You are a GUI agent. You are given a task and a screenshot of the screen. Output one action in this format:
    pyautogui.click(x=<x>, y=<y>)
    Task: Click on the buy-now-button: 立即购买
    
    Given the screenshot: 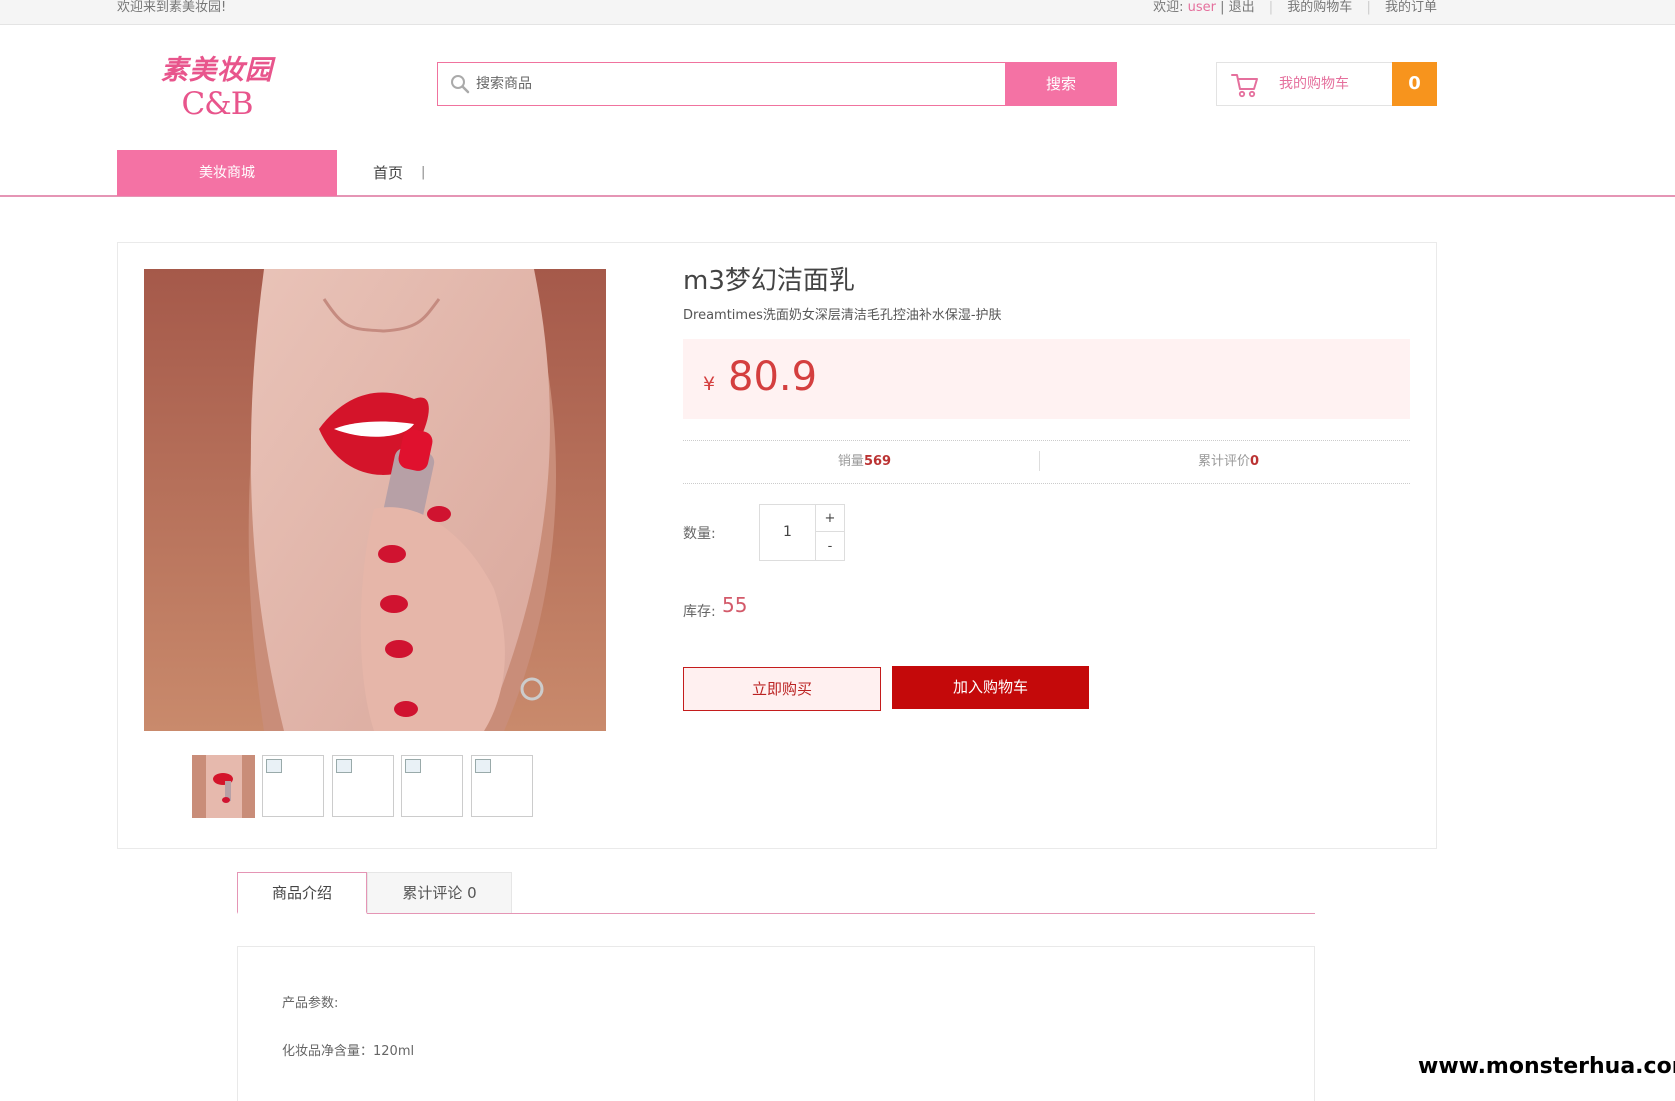 What is the action you would take?
    pyautogui.click(x=782, y=689)
    